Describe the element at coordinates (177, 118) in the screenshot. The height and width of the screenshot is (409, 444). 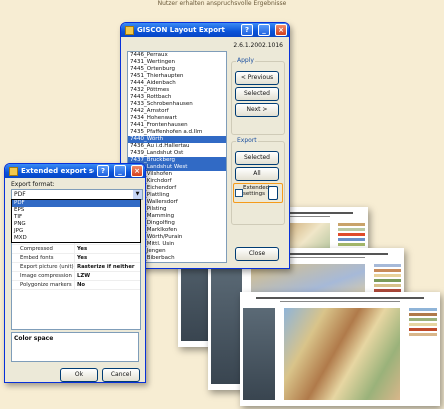
I see `list-item: 7434_Hohenwart` at that location.